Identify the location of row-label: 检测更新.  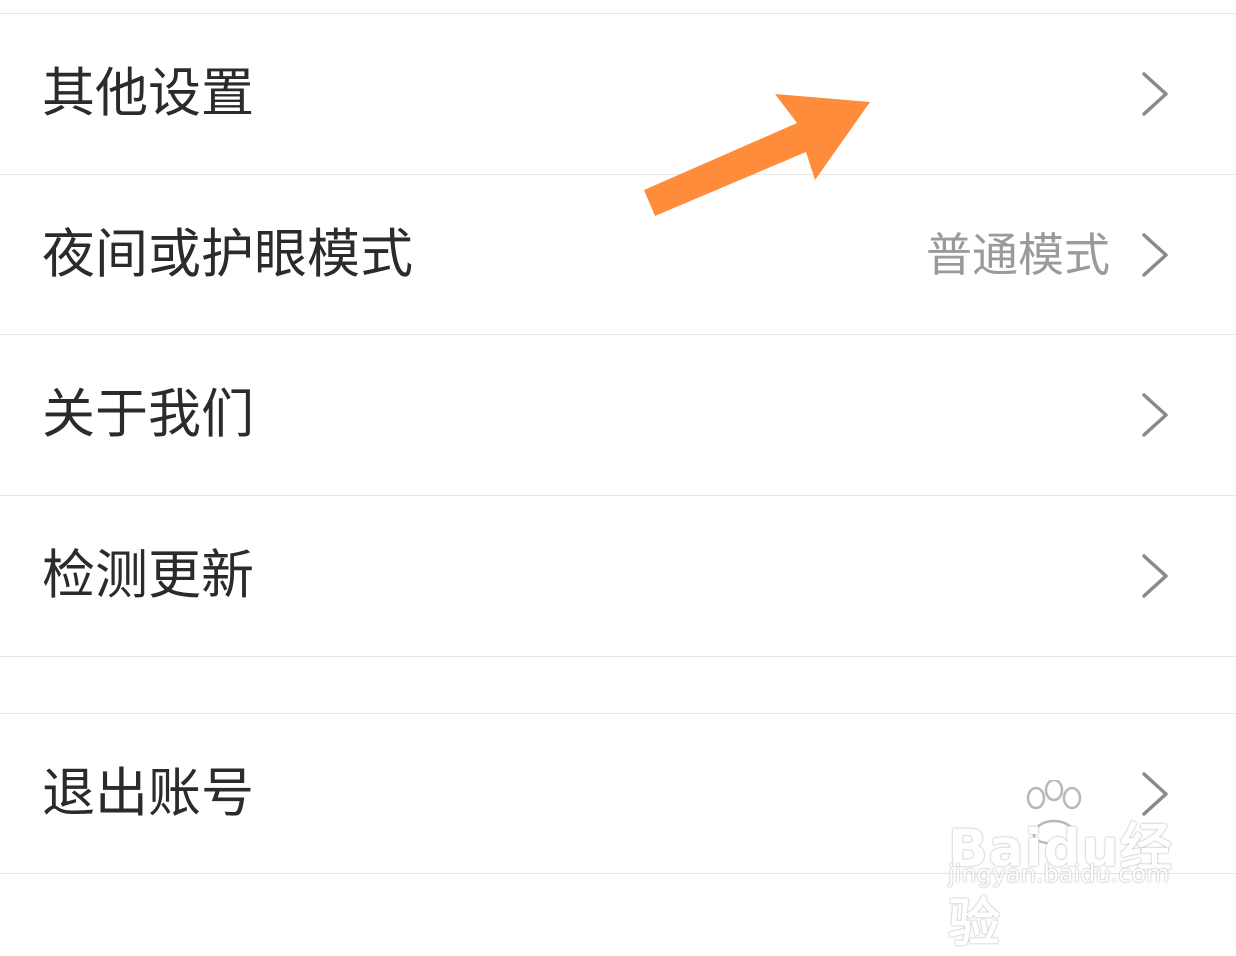
(148, 575).